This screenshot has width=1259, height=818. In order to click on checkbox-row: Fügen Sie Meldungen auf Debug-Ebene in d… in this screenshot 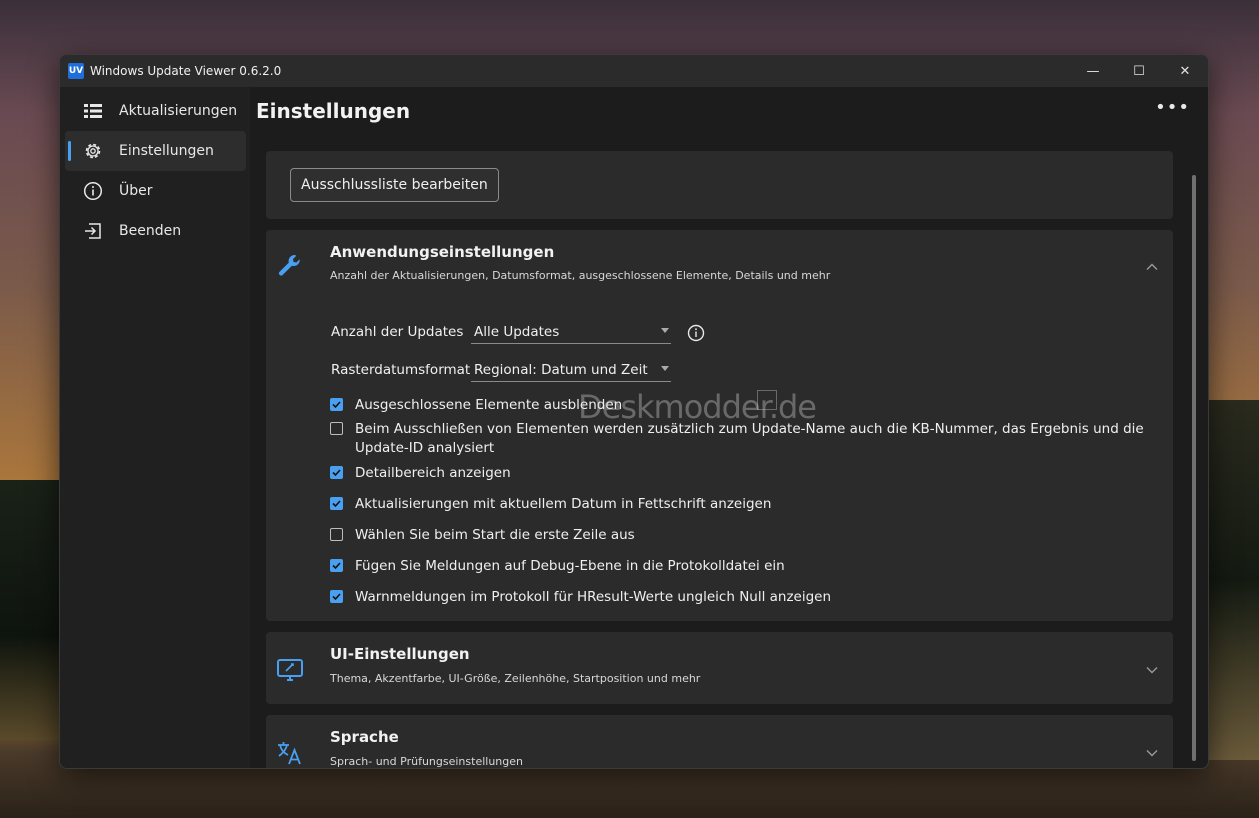, I will do `click(742, 566)`.